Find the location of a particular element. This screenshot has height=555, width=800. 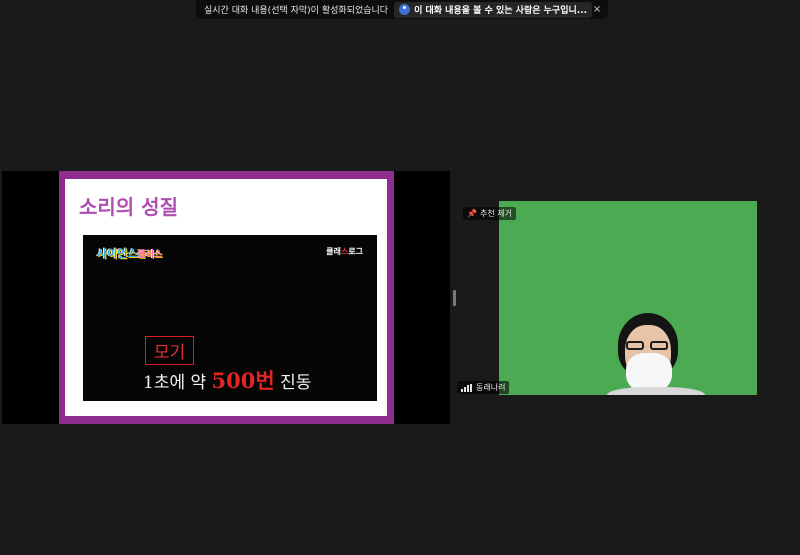

people-info-icon is located at coordinates (405, 9).